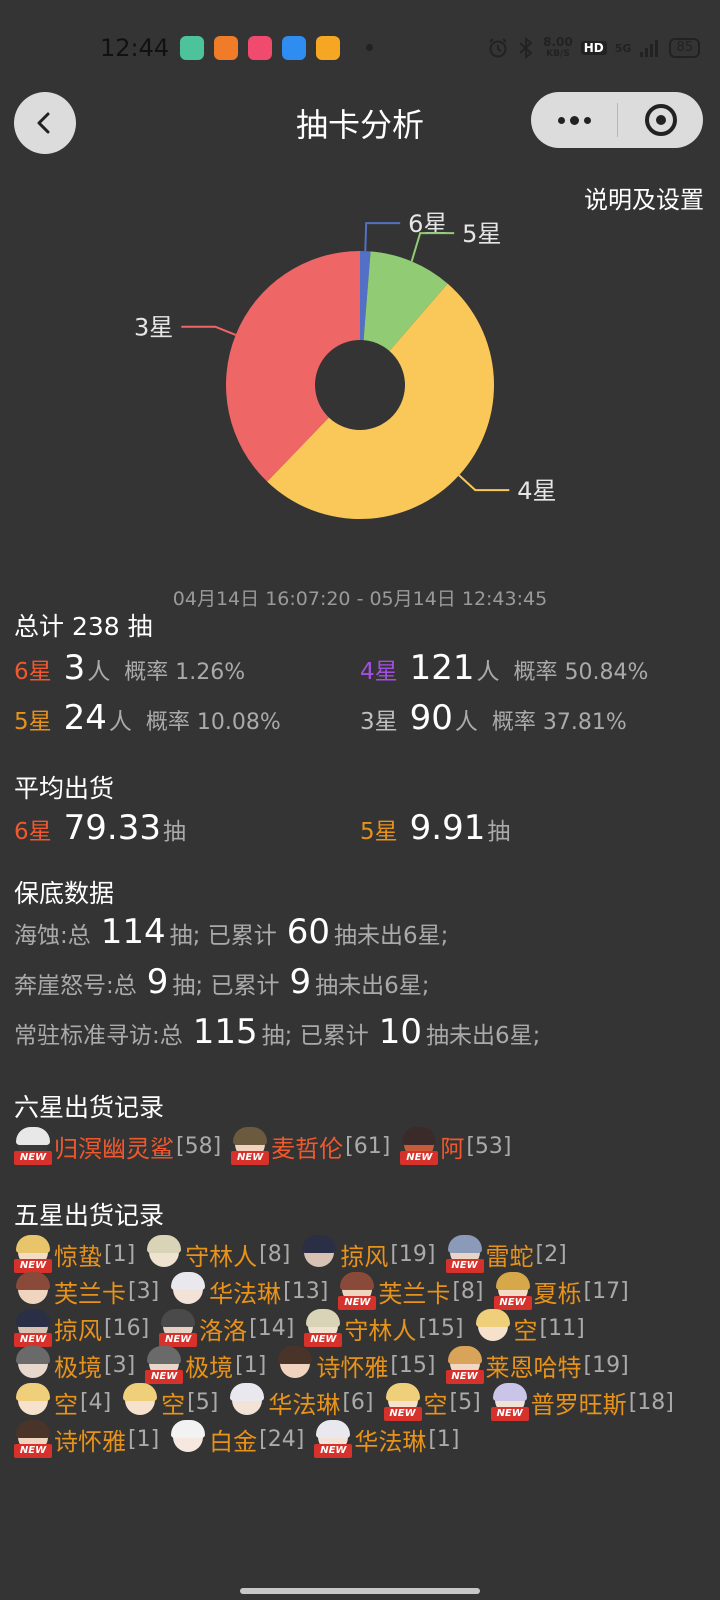 This screenshot has width=720, height=1600. I want to click on pity-tail: 抽未出6星;, so click(391, 936).